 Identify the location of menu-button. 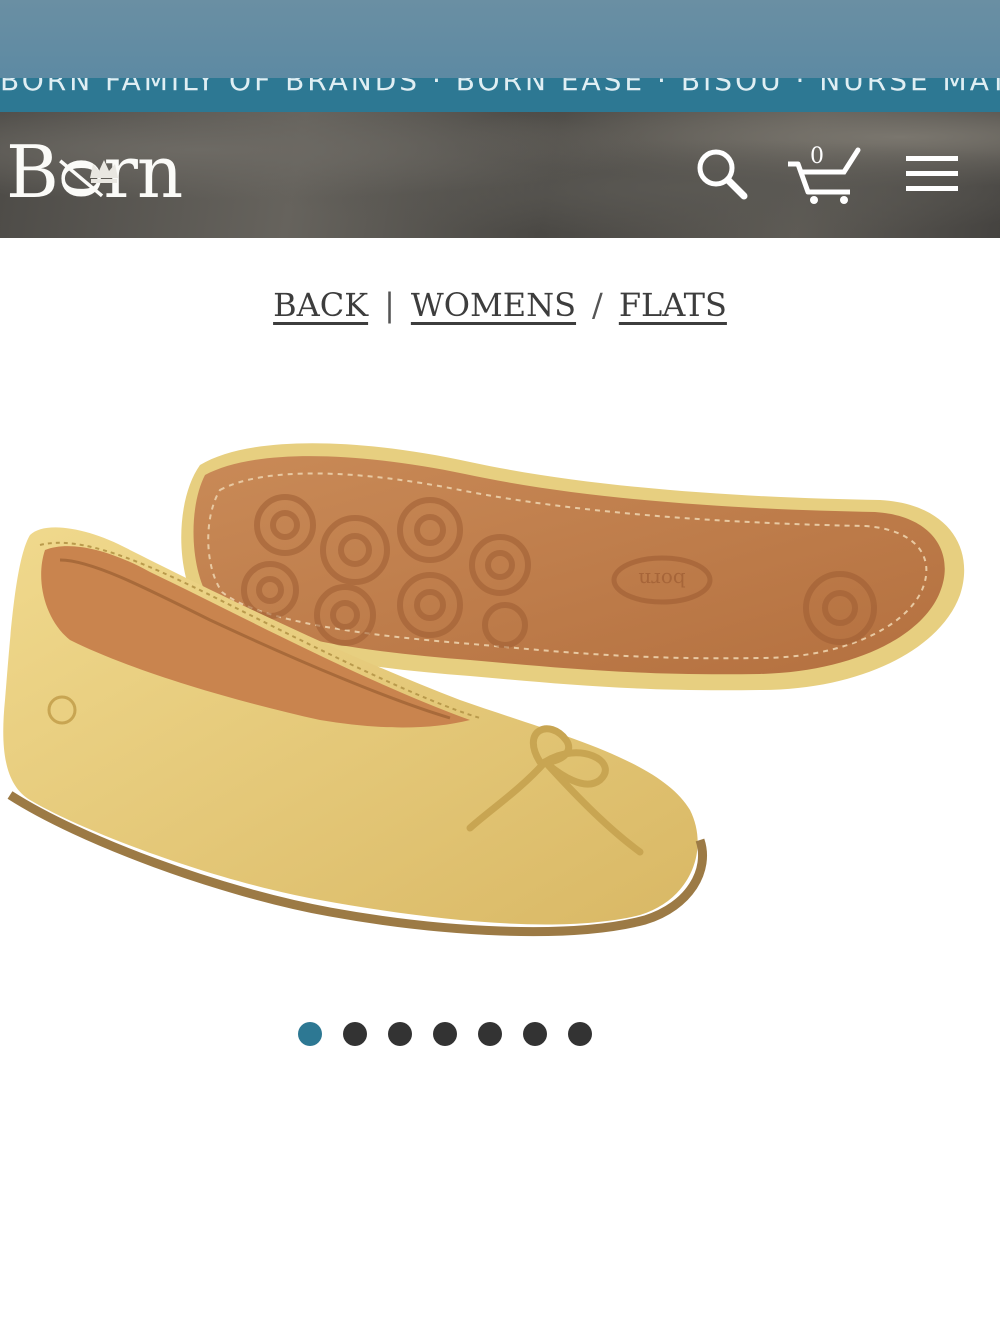
(932, 174).